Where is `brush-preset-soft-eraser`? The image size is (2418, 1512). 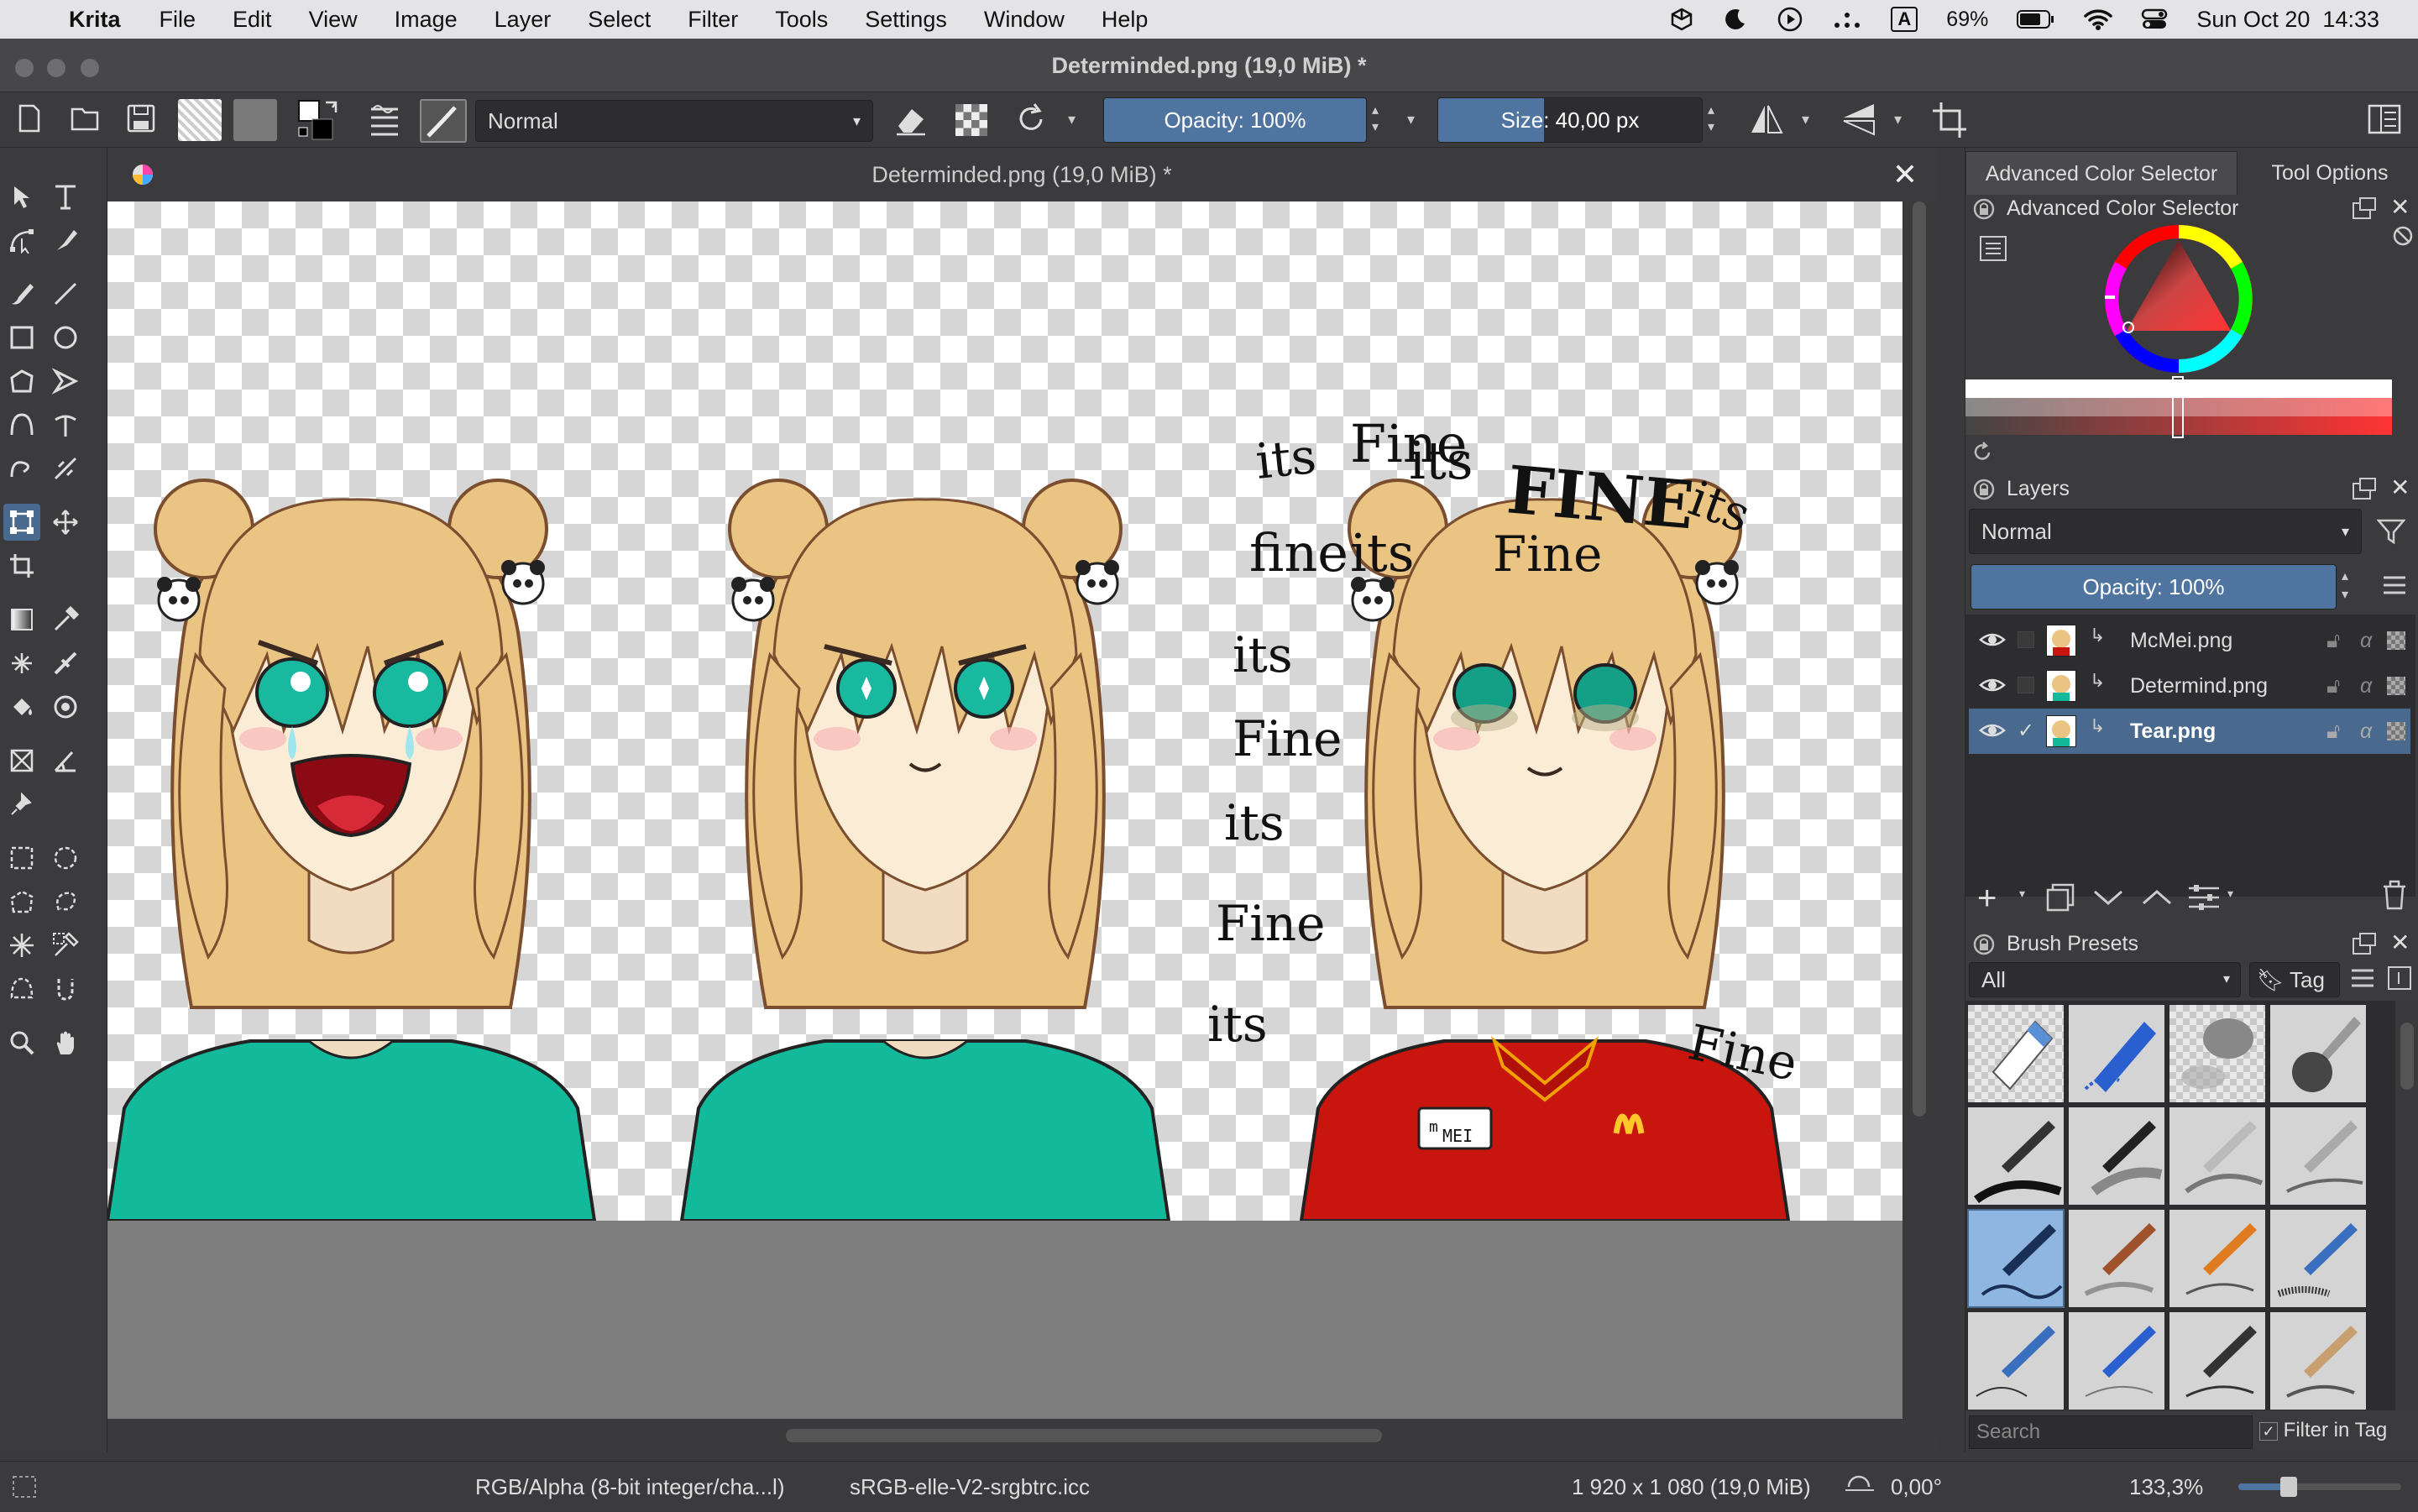
brush-preset-soft-eraser is located at coordinates (2217, 1053).